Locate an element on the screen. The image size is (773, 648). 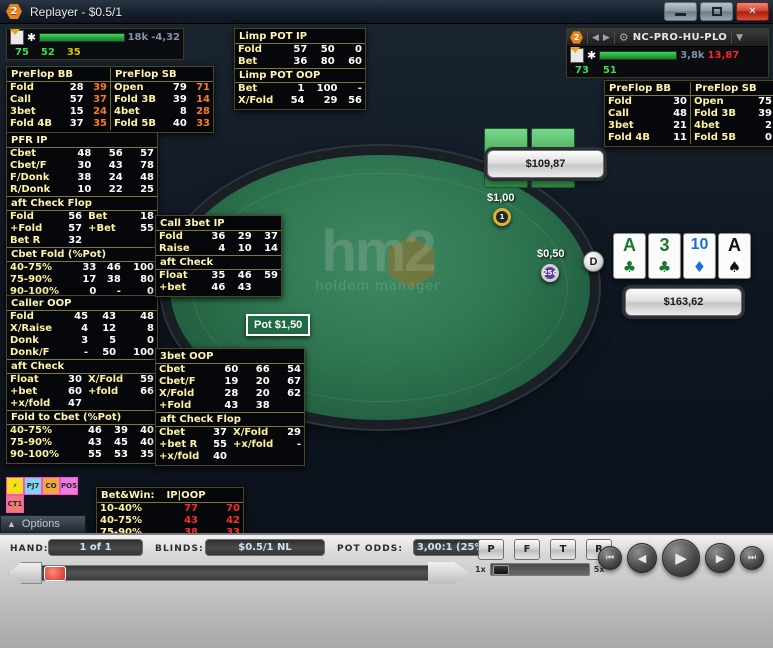
divider is located at coordinates (732, 37).